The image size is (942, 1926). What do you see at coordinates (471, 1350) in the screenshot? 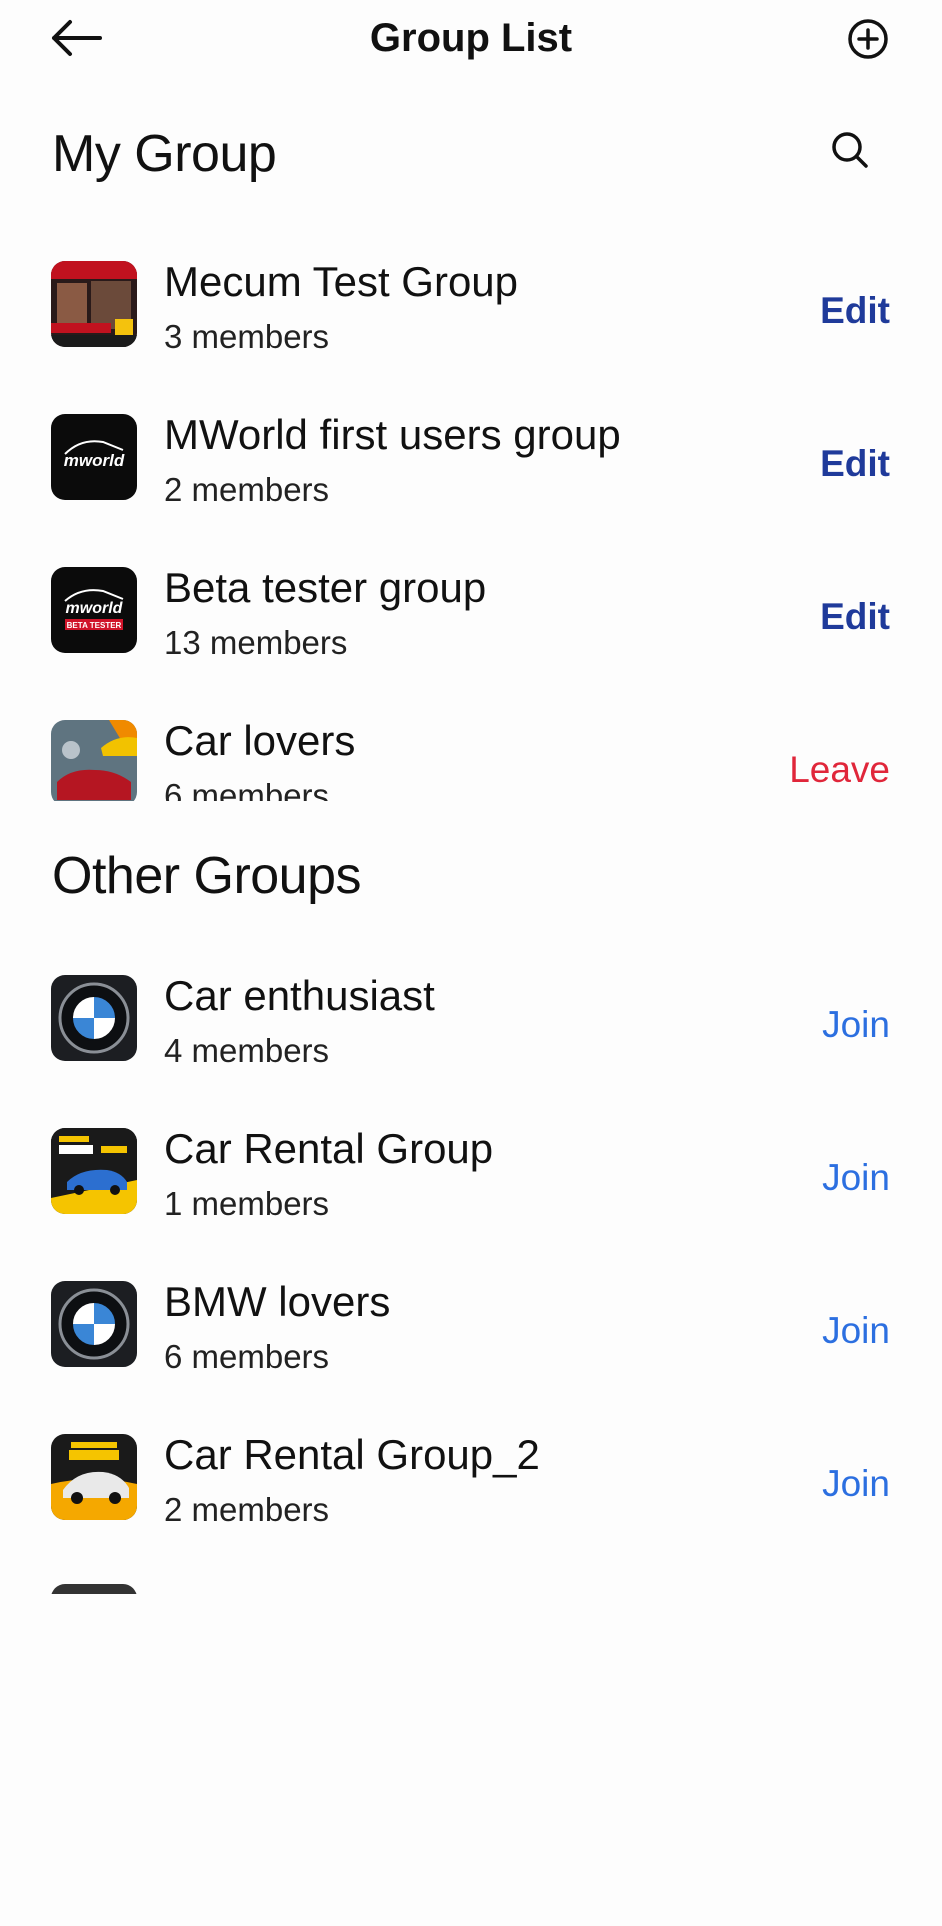
I see `list-item: BMW lovers 6 members Join` at bounding box center [471, 1350].